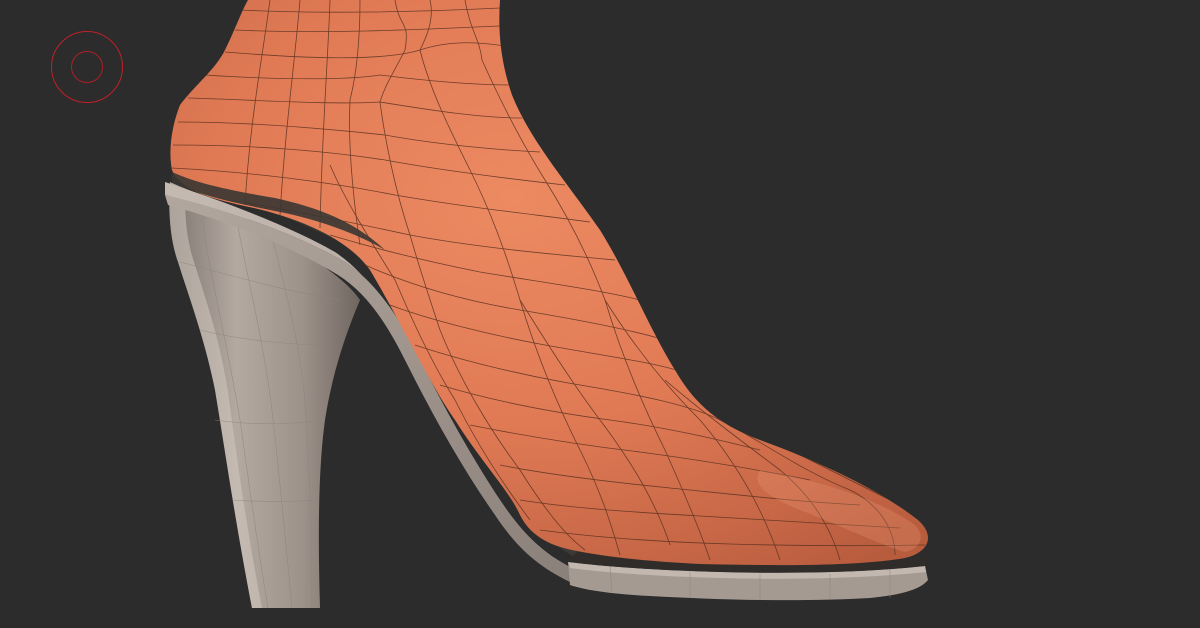  What do you see at coordinates (264, 395) in the screenshot?
I see `shoe-heel` at bounding box center [264, 395].